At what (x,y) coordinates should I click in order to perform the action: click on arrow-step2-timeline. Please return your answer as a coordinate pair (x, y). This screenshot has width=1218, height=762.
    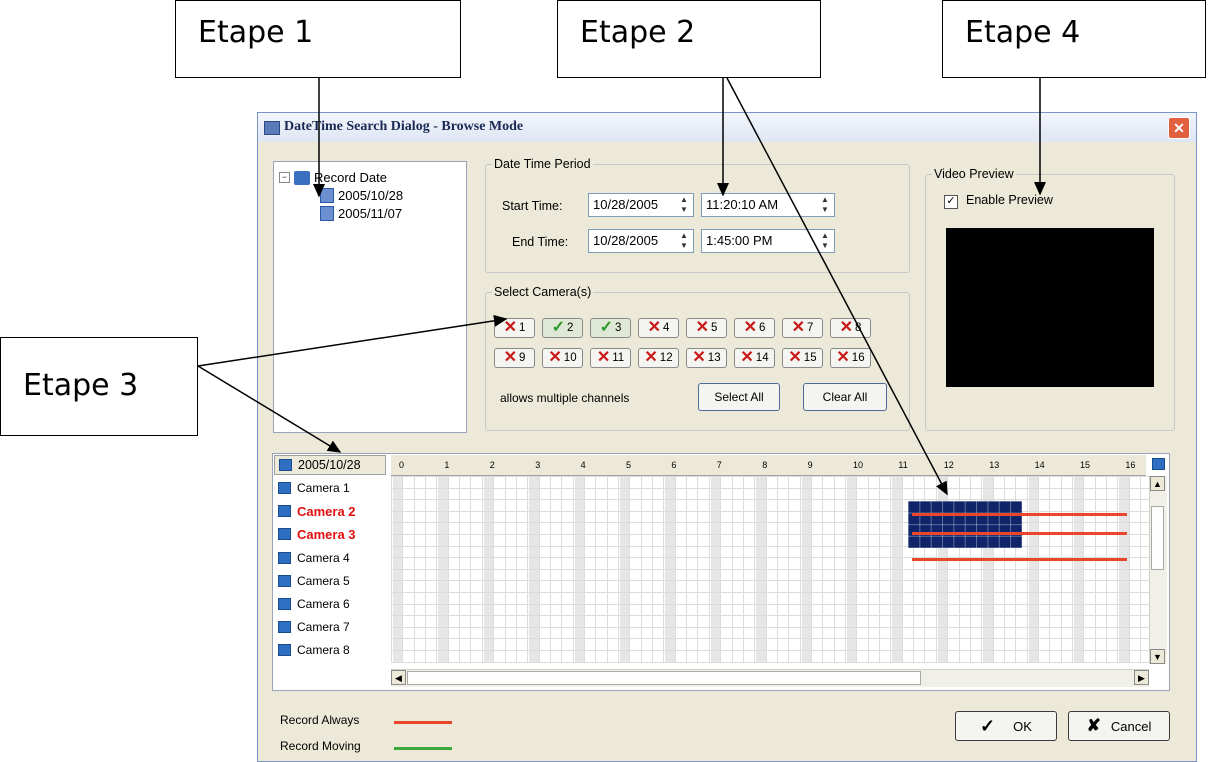
    Looking at the image, I should click on (837, 286).